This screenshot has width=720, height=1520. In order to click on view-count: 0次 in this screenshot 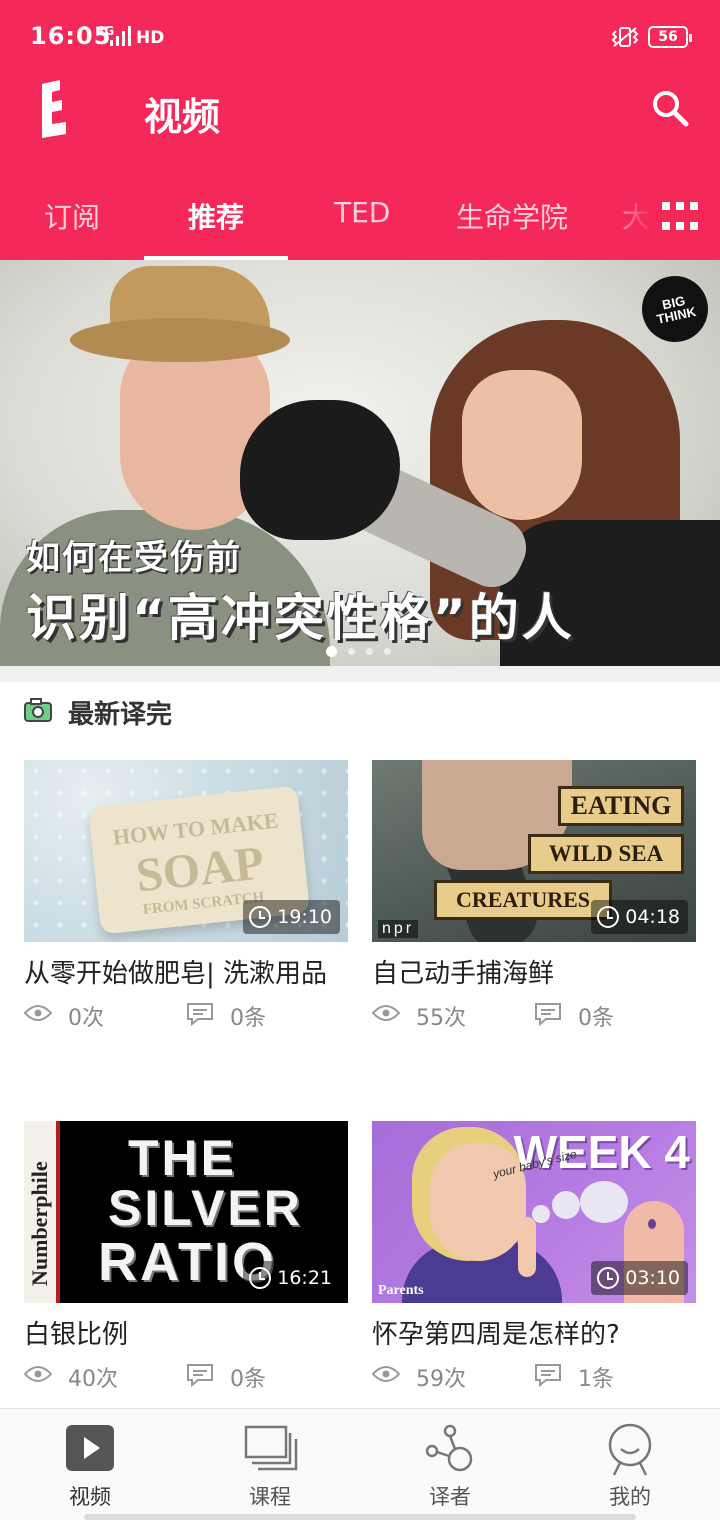, I will do `click(86, 1018)`.